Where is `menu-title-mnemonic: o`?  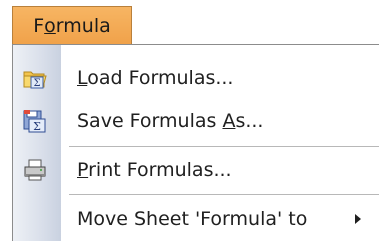
menu-title-mnemonic: o is located at coordinates (50, 25).